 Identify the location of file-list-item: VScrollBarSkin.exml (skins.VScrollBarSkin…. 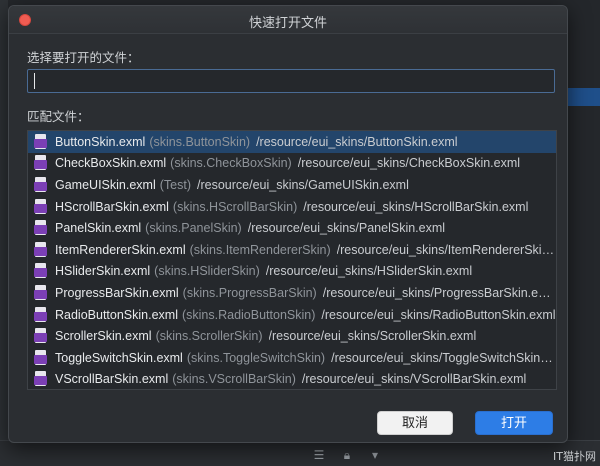
(292, 379).